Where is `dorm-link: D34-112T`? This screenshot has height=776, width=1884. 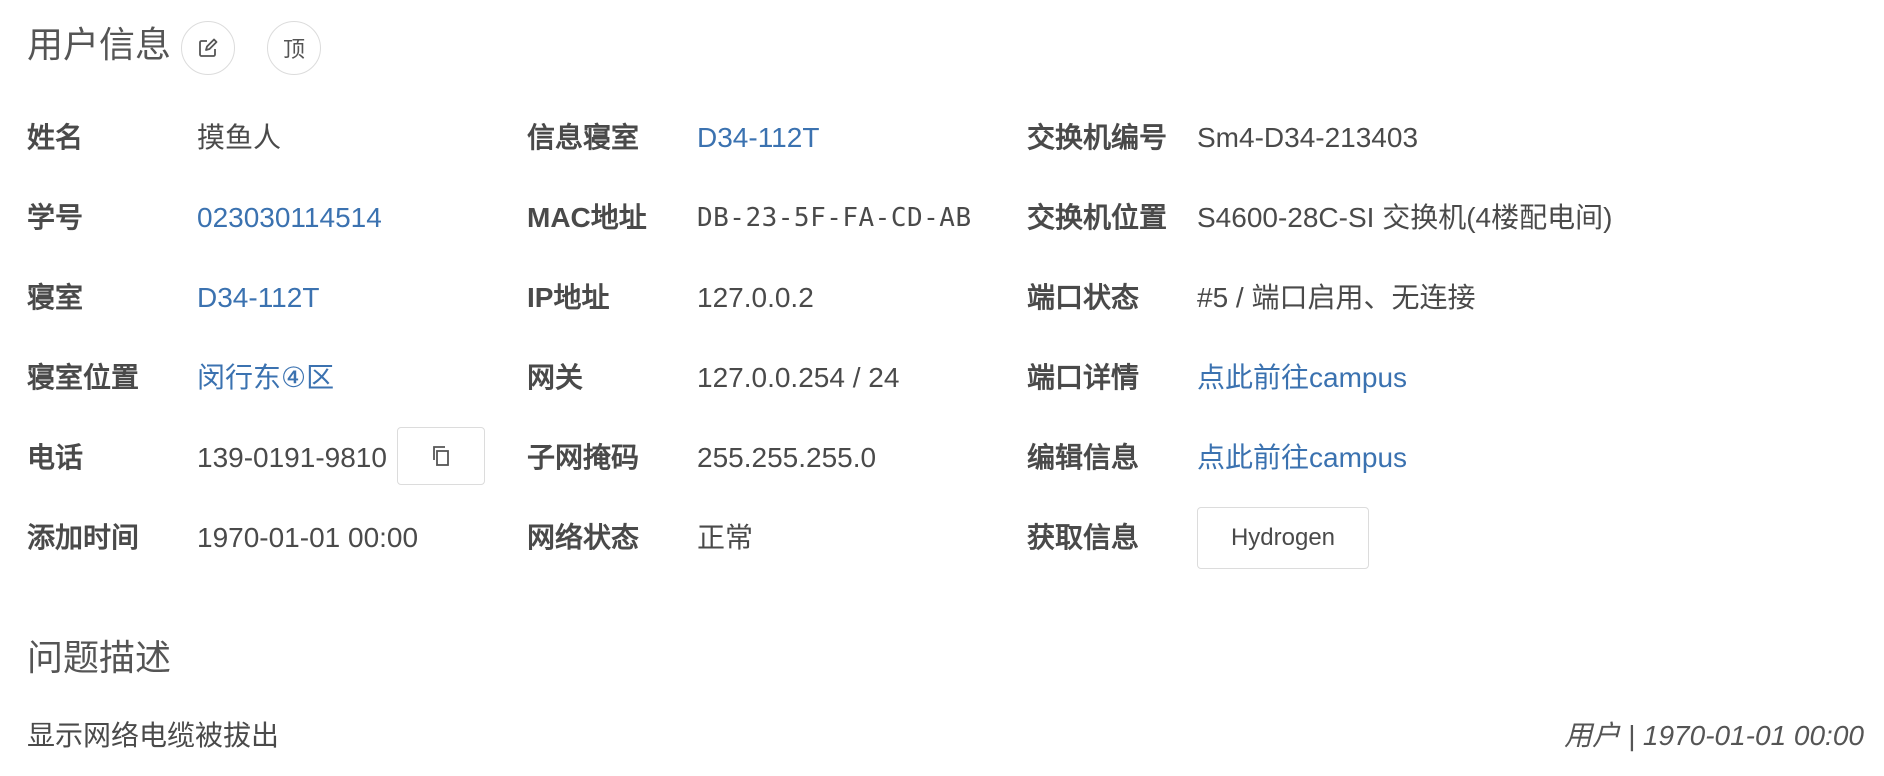 dorm-link: D34-112T is located at coordinates (258, 298).